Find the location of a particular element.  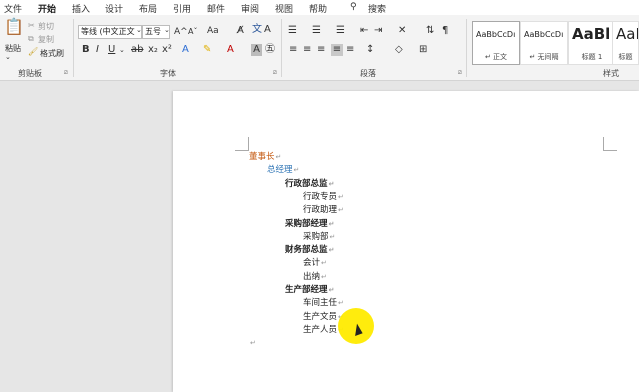

font-name-dropdown-icon: ⌄ is located at coordinates (139, 30).